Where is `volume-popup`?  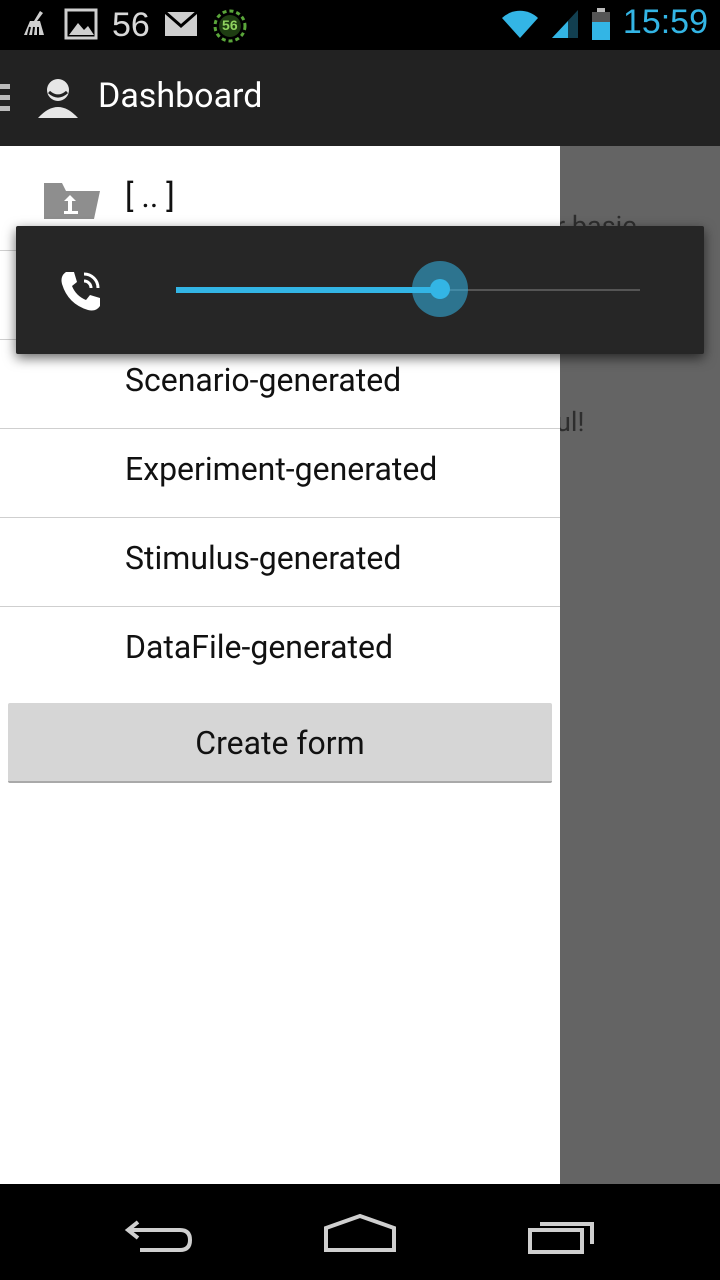 volume-popup is located at coordinates (360, 290).